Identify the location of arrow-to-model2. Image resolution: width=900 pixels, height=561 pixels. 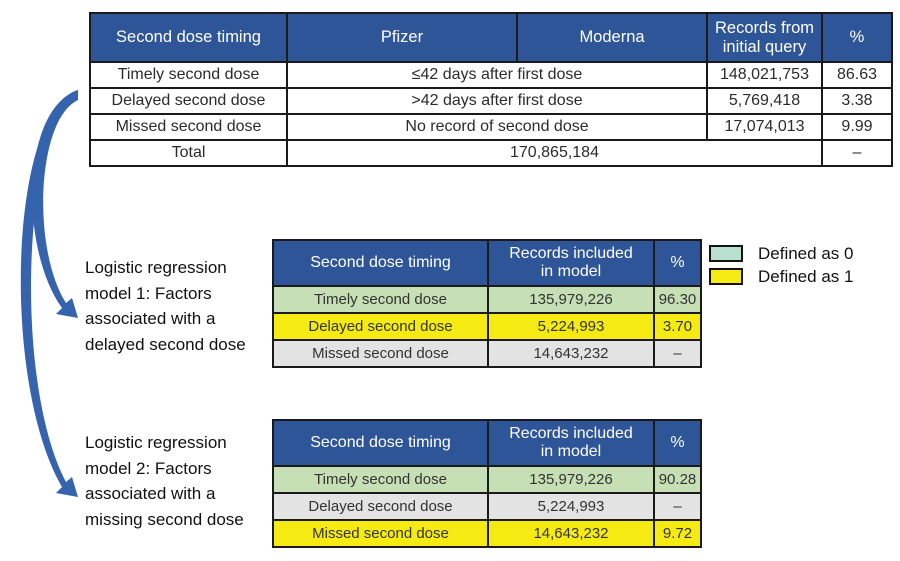
(49, 293).